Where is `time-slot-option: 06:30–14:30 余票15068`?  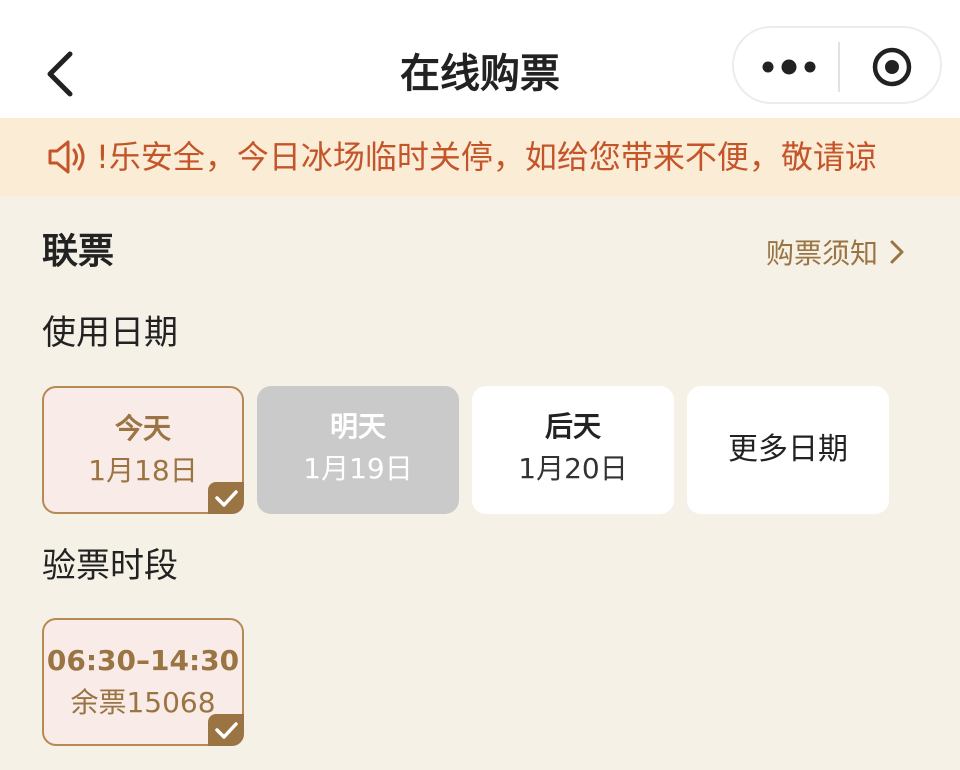
time-slot-option: 06:30–14:30 余票15068 is located at coordinates (143, 682).